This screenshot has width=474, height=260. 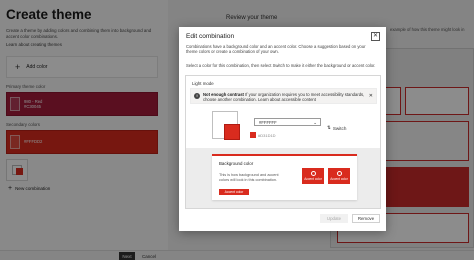 I want to click on preview-accent-button: Accent color, so click(x=234, y=192).